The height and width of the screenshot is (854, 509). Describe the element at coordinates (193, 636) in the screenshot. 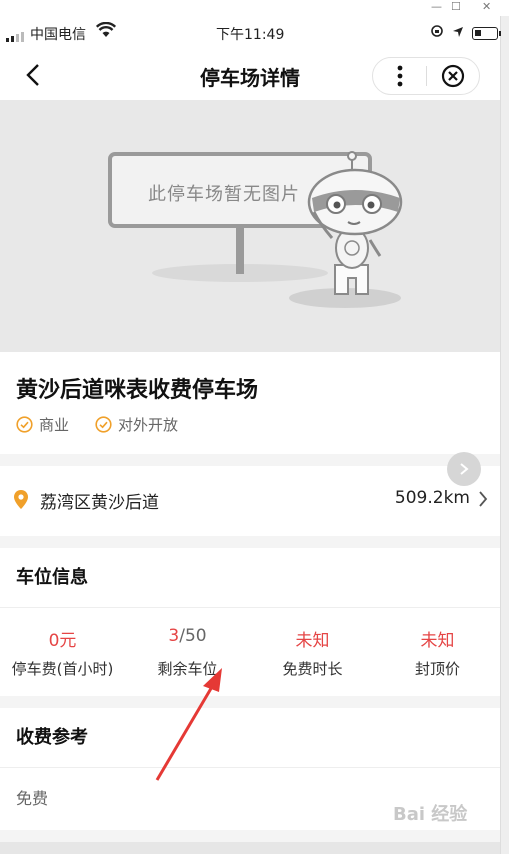

I see `total-count: /50` at that location.